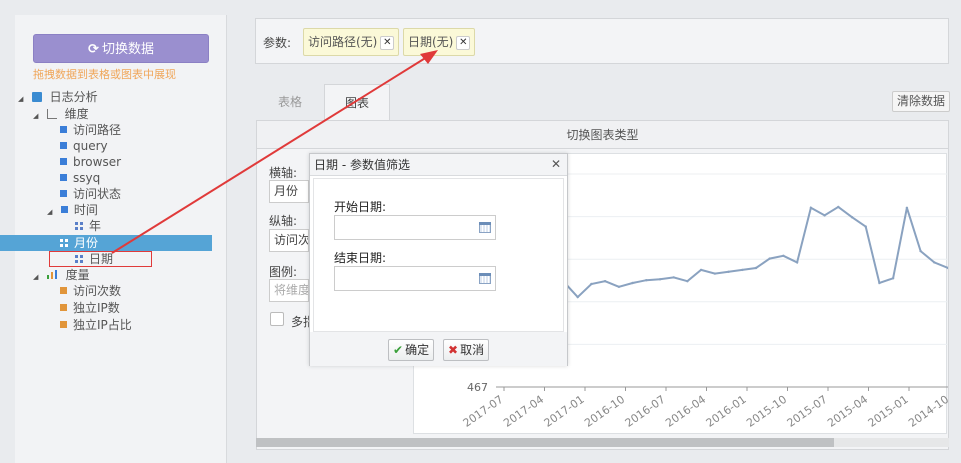 The height and width of the screenshot is (463, 961). Describe the element at coordinates (290, 102) in the screenshot. I see `tab-table: 表格` at that location.